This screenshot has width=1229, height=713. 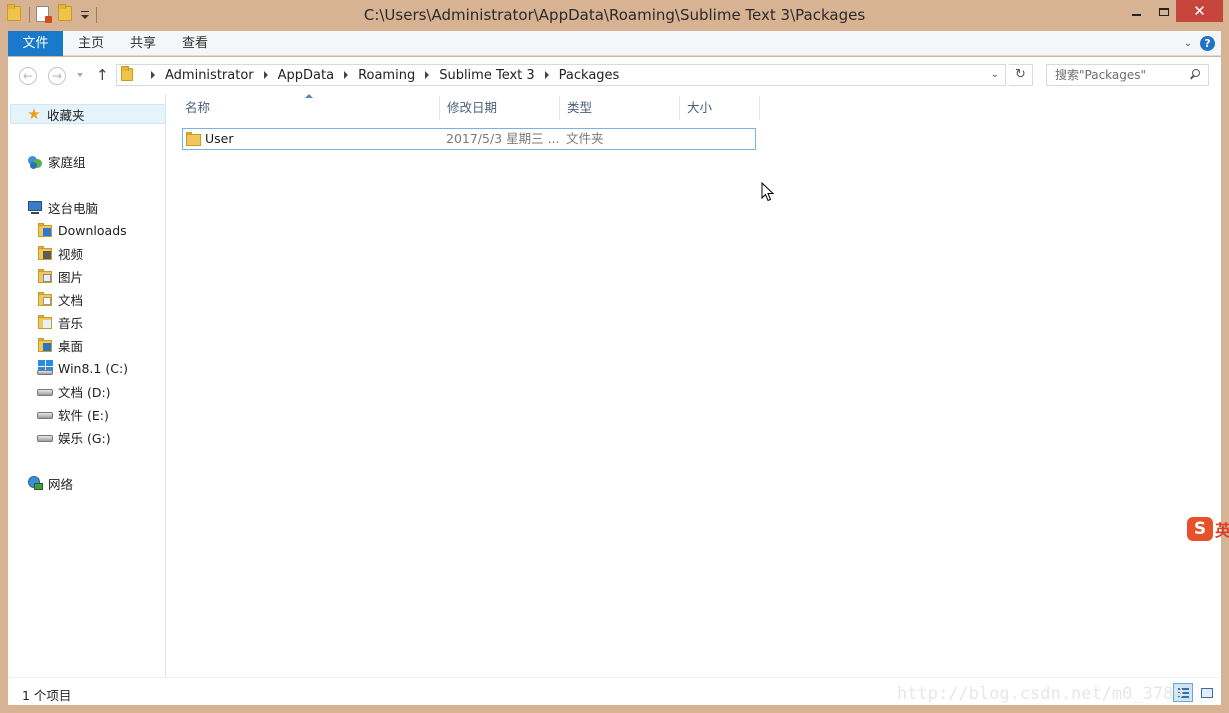 I want to click on videos-folder-icon, so click(x=45, y=253).